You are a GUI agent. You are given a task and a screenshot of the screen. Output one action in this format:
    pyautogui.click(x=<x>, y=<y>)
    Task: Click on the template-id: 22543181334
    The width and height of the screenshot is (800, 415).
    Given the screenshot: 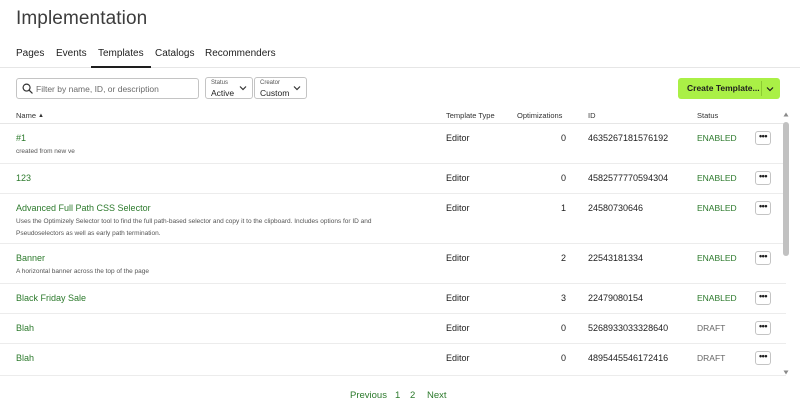 What is the action you would take?
    pyautogui.click(x=616, y=258)
    